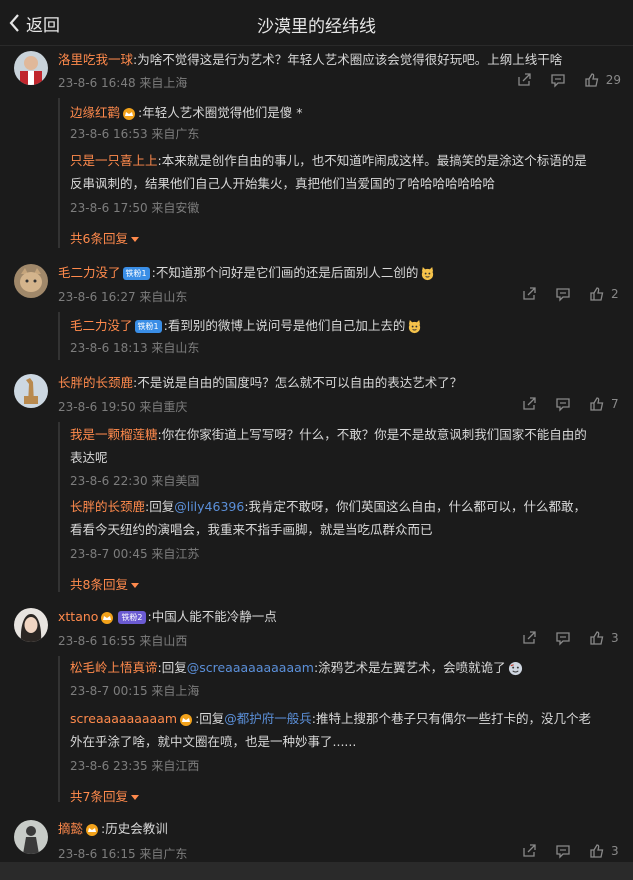  What do you see at coordinates (95, 382) in the screenshot?
I see `comment-username: 长胖的长颈鹿` at bounding box center [95, 382].